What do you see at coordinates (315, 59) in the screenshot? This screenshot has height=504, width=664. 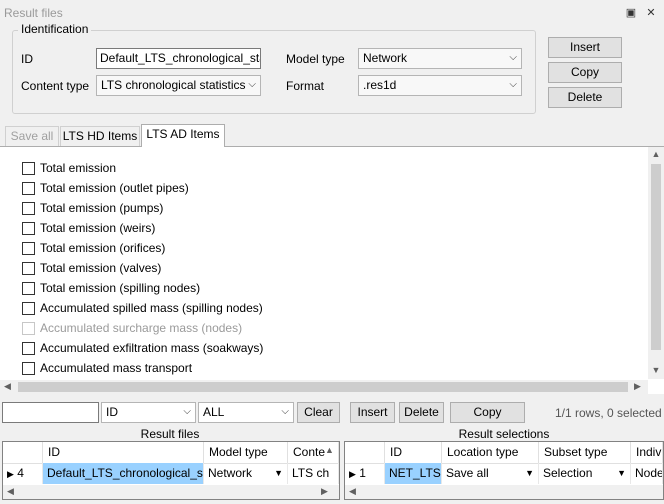 I see `model-type-label: Model type` at bounding box center [315, 59].